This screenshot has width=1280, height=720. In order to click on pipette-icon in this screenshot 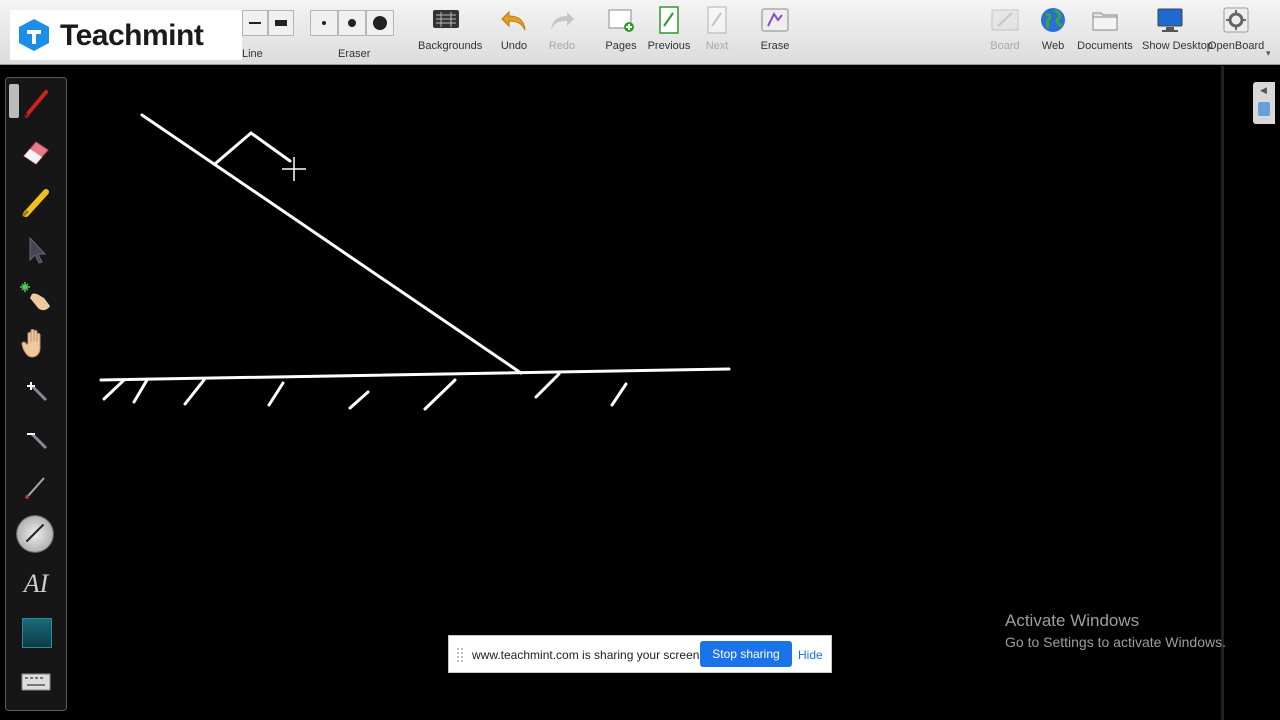, I will do `click(36, 486)`.